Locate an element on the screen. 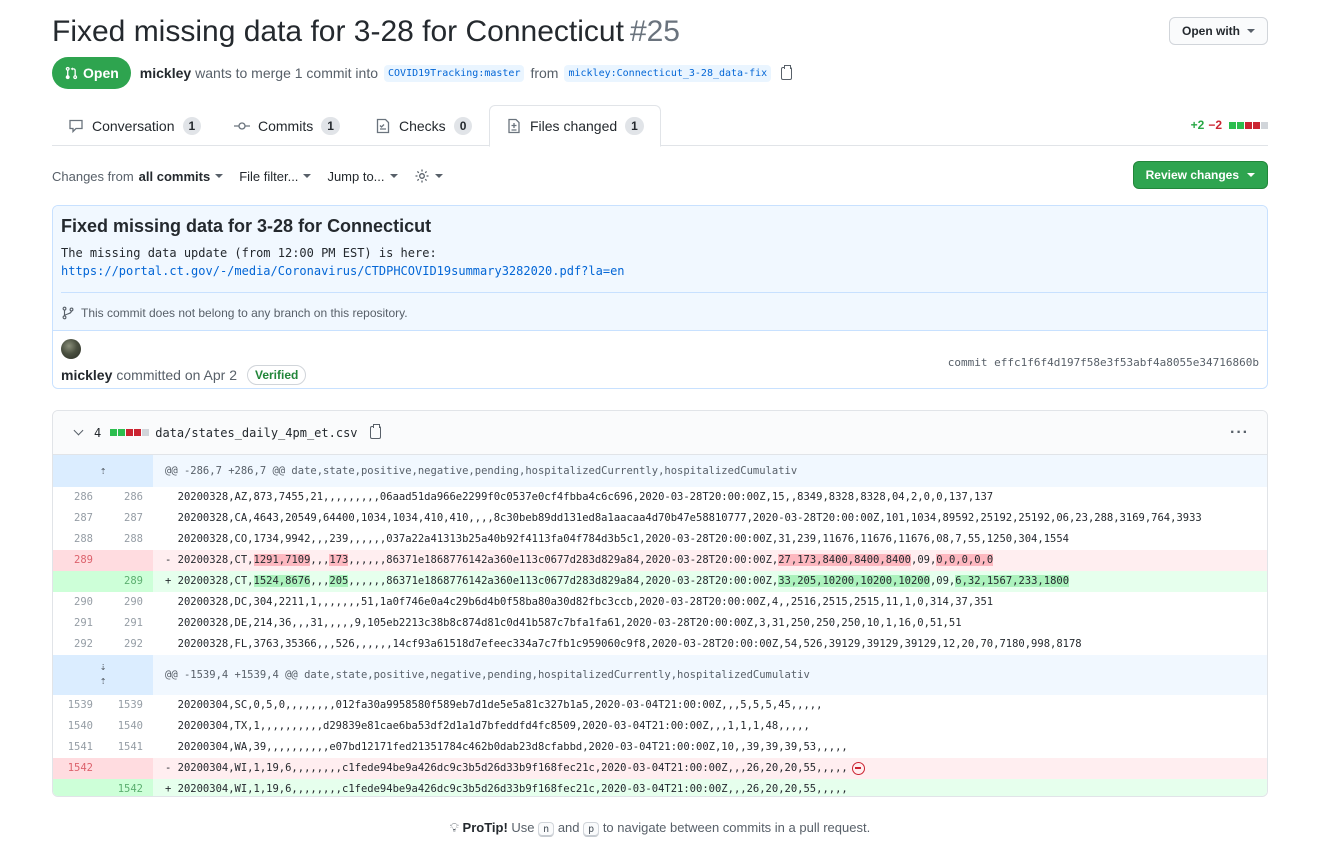  base-branch: COVID19Tracking:master is located at coordinates (454, 73).